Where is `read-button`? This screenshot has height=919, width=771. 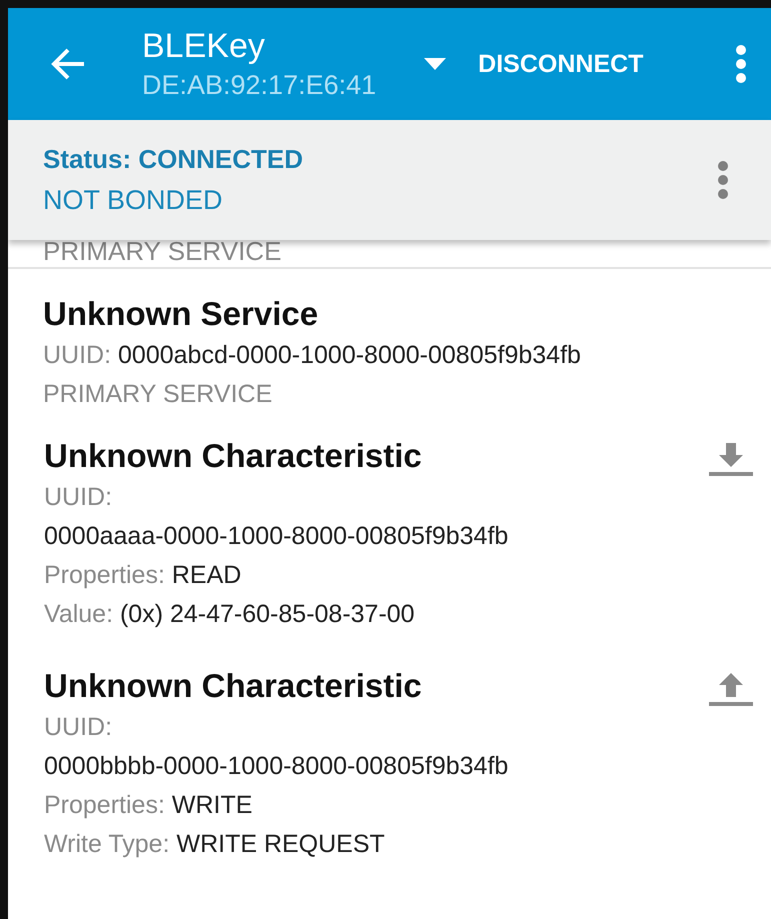
read-button is located at coordinates (731, 460).